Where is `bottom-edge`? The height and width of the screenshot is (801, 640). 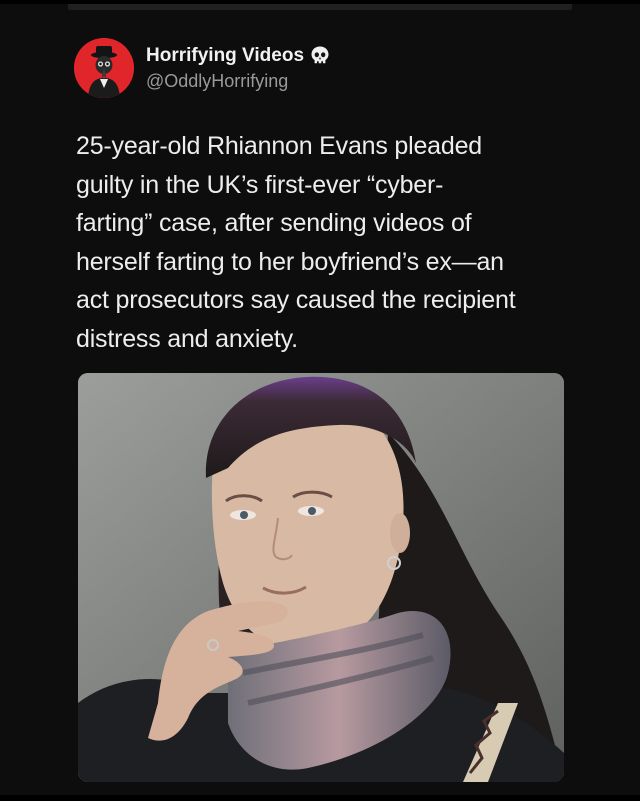 bottom-edge is located at coordinates (320, 798).